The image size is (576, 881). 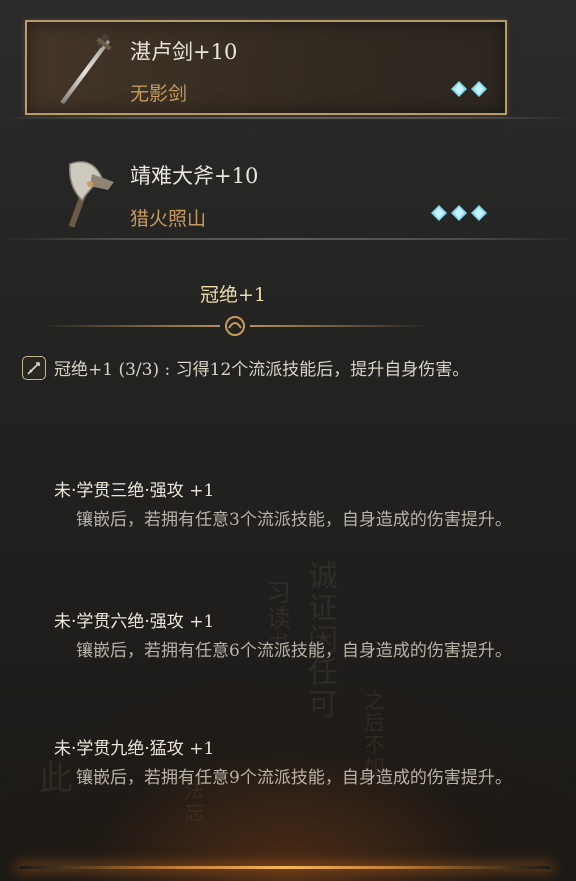 I want to click on inlay-entry: 未·学贯六绝·强攻 +1 镶嵌后，若拥有任意6个流派技能，自身造成的伤害提升。, so click(x=299, y=637).